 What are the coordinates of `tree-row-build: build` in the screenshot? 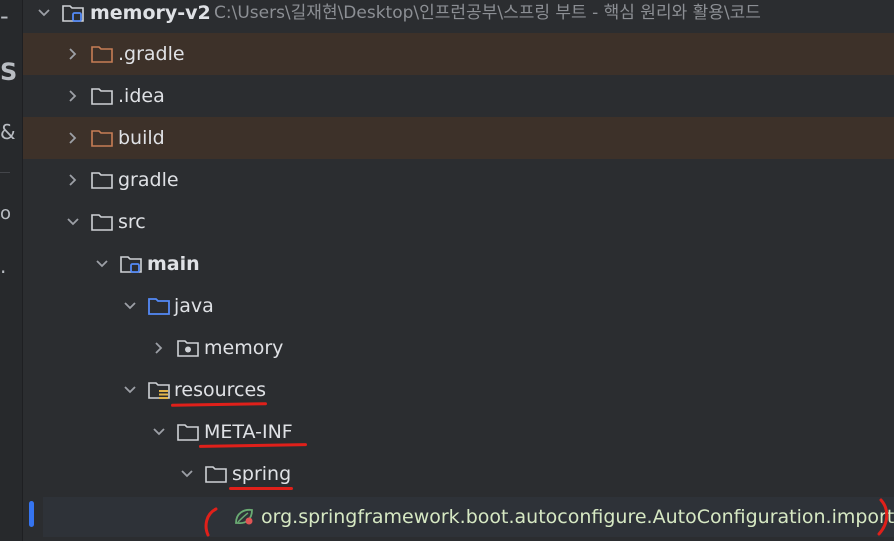 It's located at (458, 138).